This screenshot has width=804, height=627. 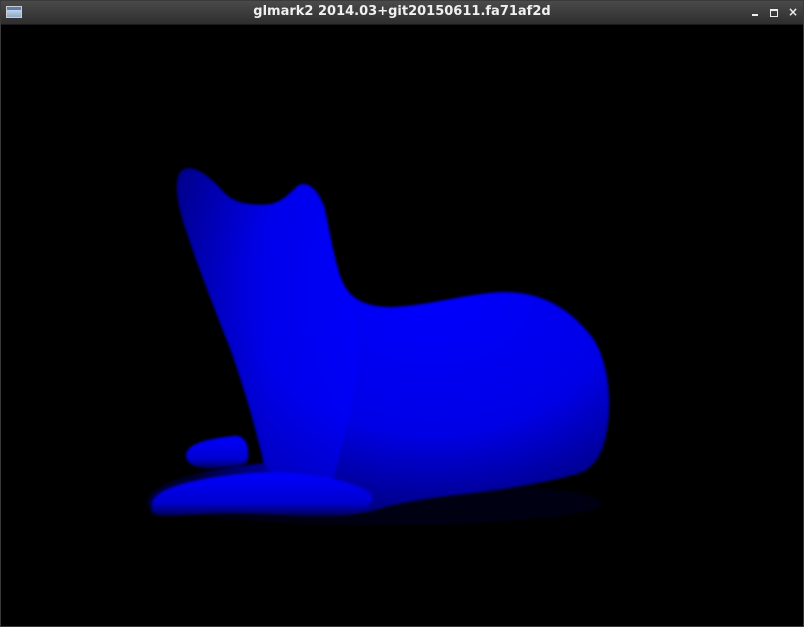 I want to click on maximize-button, so click(x=774, y=12).